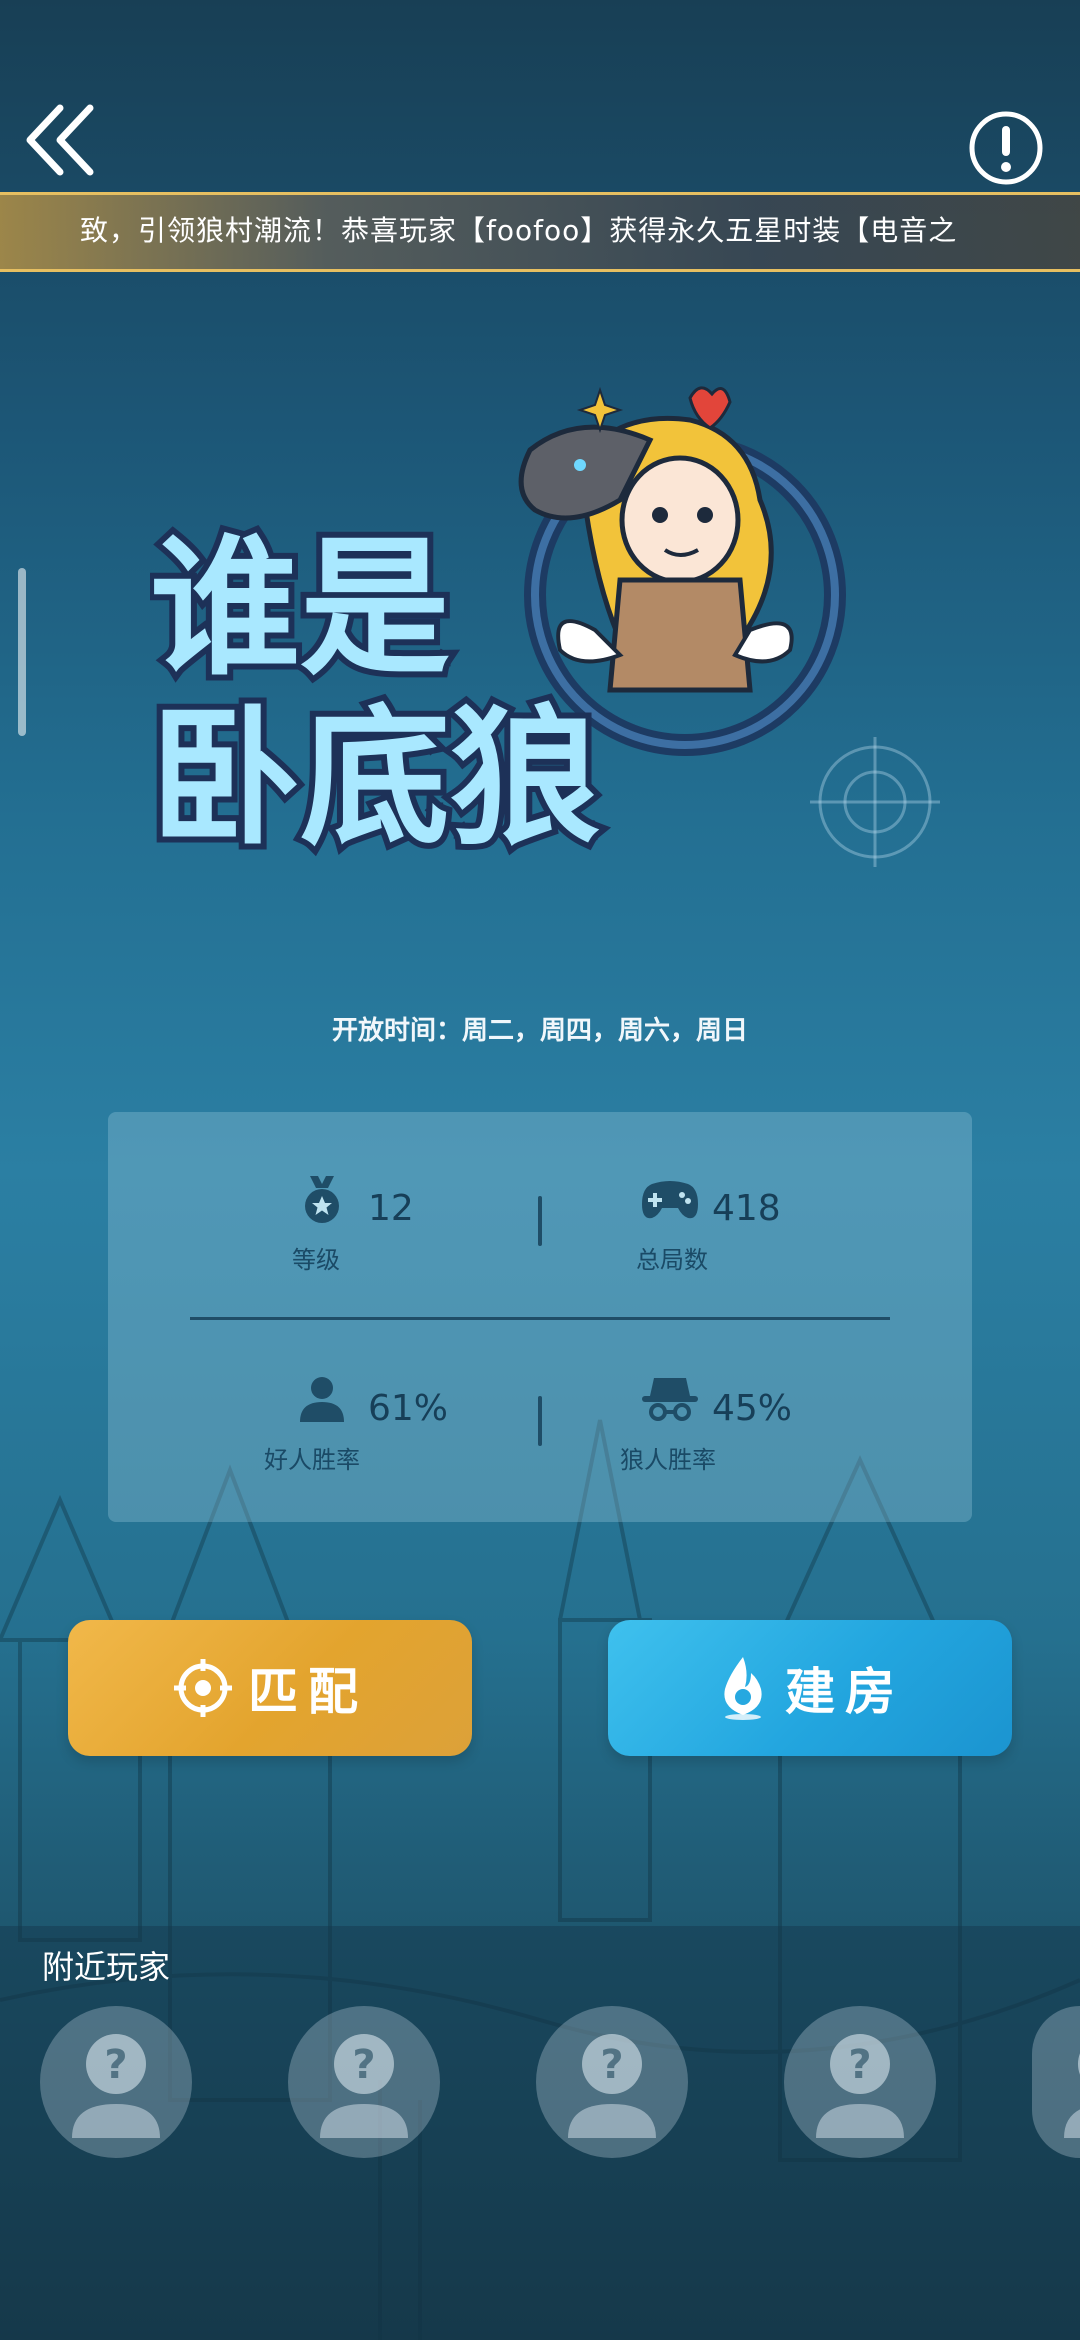  What do you see at coordinates (316, 1260) in the screenshot?
I see `level-label: 等级` at bounding box center [316, 1260].